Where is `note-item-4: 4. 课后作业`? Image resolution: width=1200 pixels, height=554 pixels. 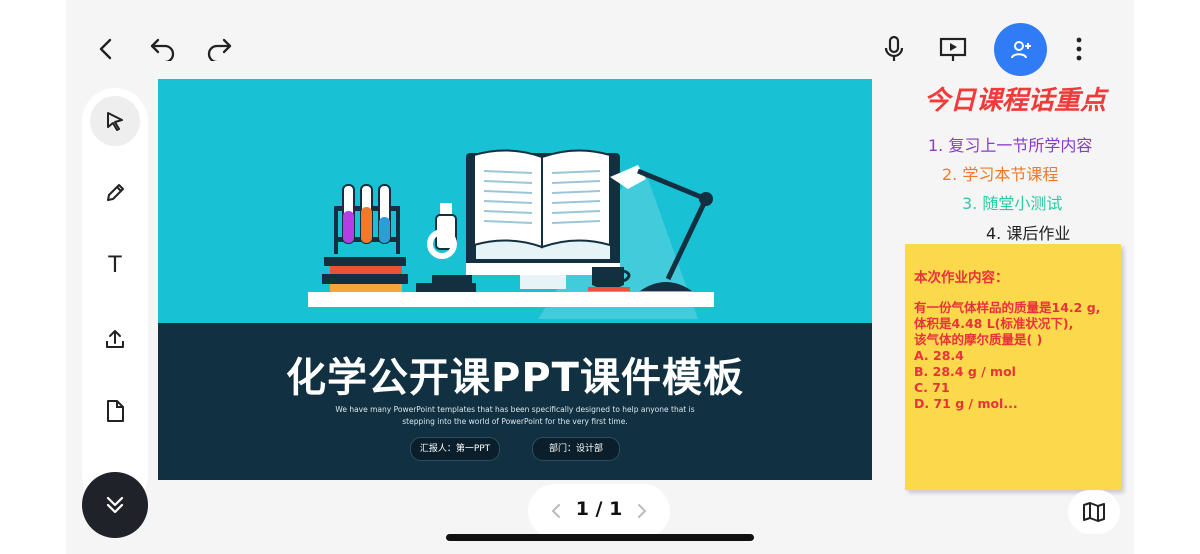
note-item-4: 4. 课后作业 is located at coordinates (1028, 233).